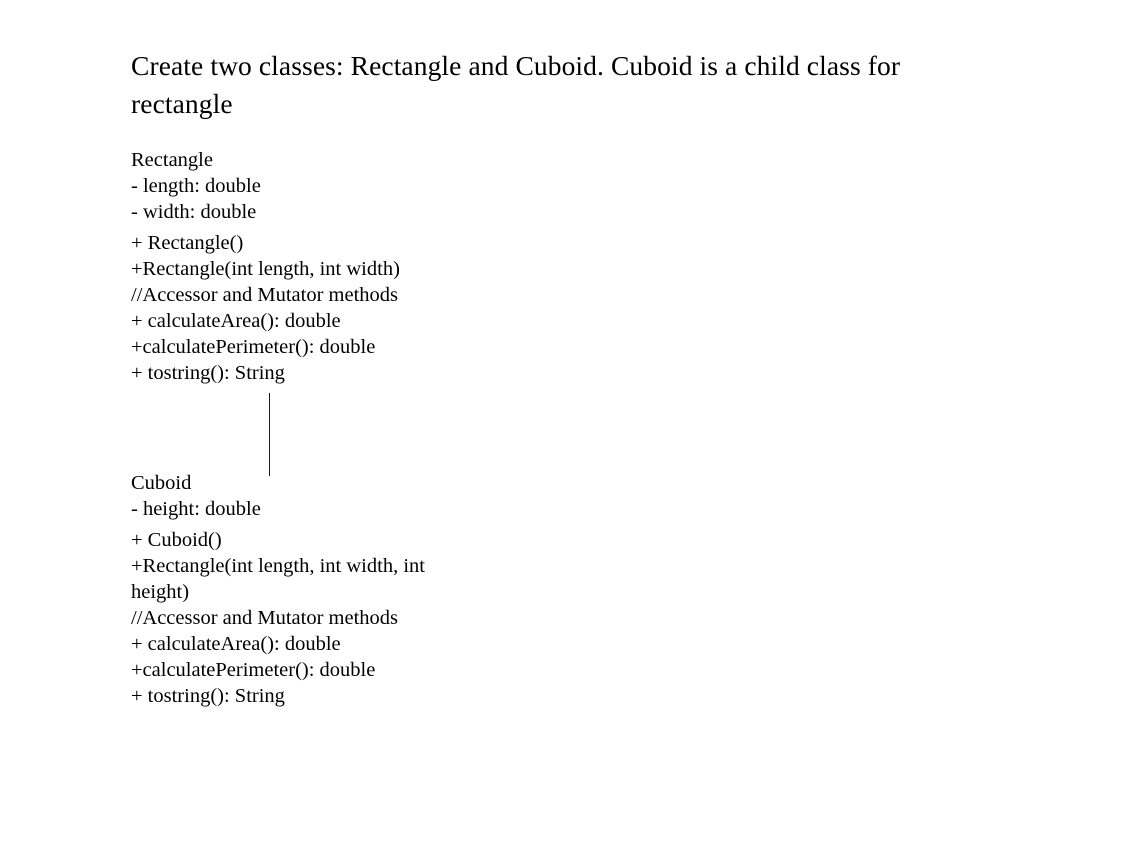 The width and height of the screenshot is (1125, 850). Describe the element at coordinates (194, 212) in the screenshot. I see `class-attribute: - width: double` at that location.